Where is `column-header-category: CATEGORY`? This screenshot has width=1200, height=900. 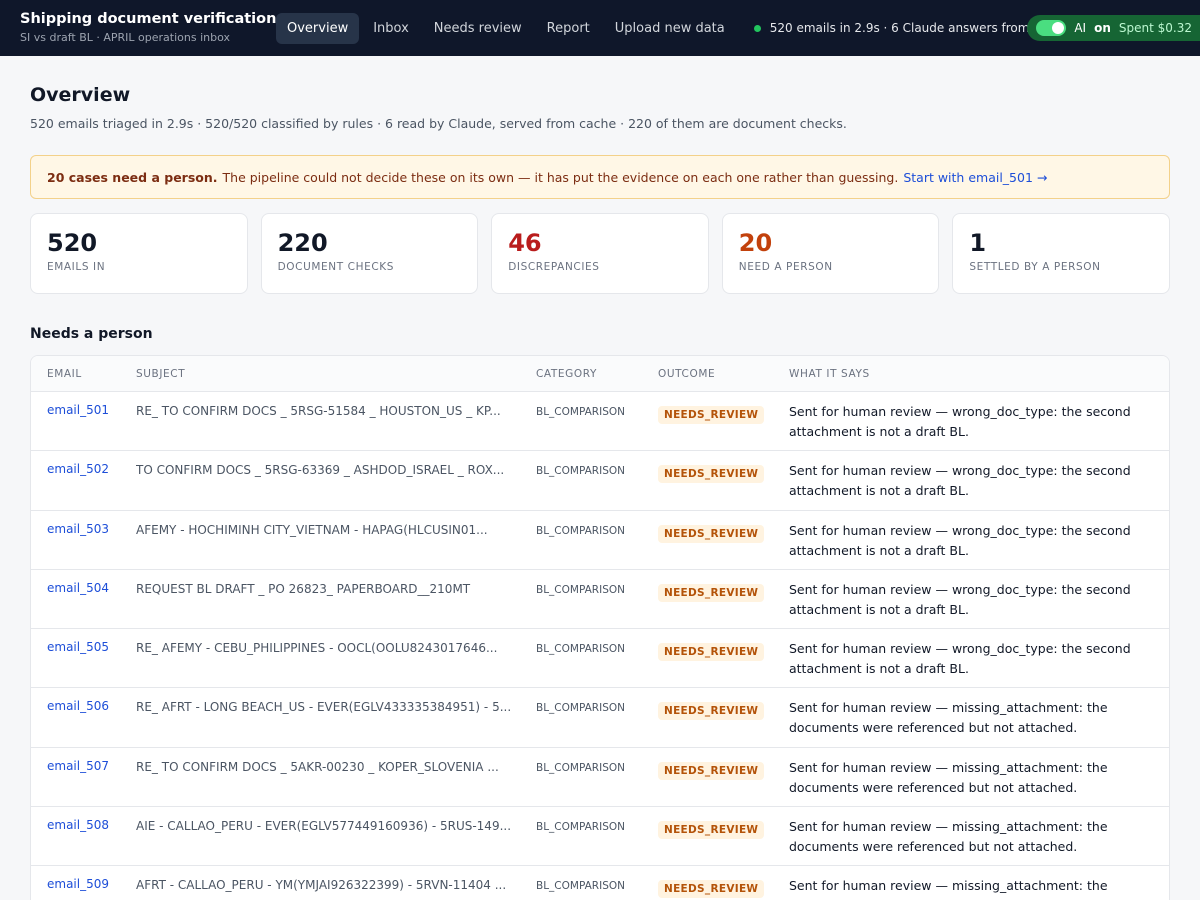
column-header-category: CATEGORY is located at coordinates (566, 373).